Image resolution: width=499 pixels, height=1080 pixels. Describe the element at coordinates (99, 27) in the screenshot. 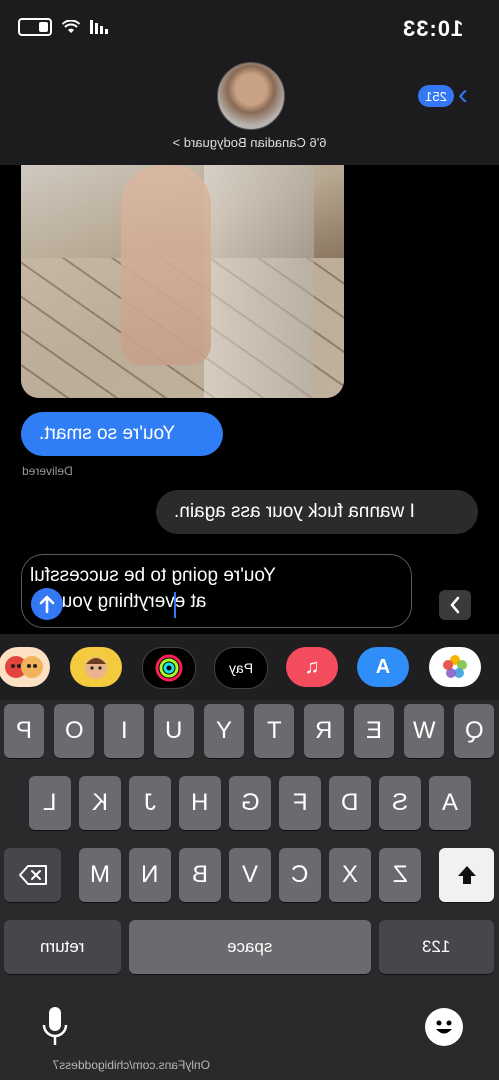

I see `signal-icon` at that location.